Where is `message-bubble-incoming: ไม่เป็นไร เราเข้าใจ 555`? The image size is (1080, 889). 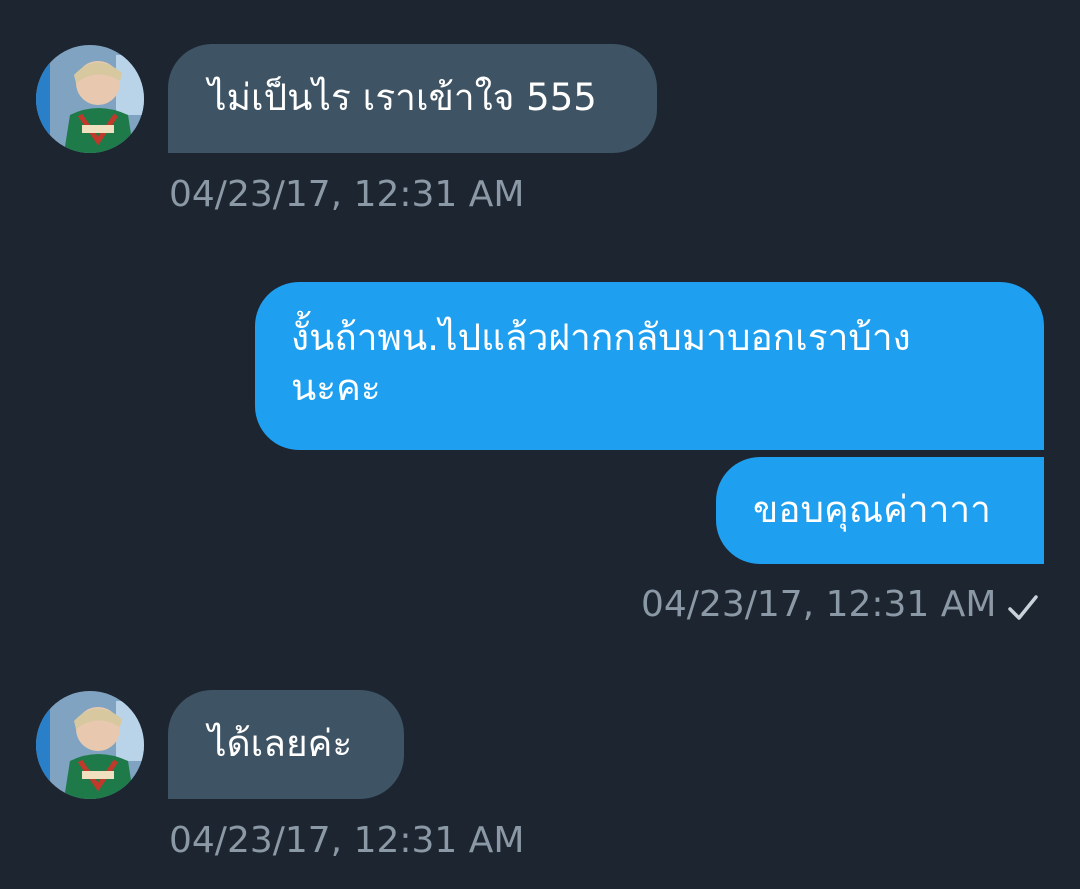 message-bubble-incoming: ไม่เป็นไร เราเข้าใจ 555 is located at coordinates (412, 98).